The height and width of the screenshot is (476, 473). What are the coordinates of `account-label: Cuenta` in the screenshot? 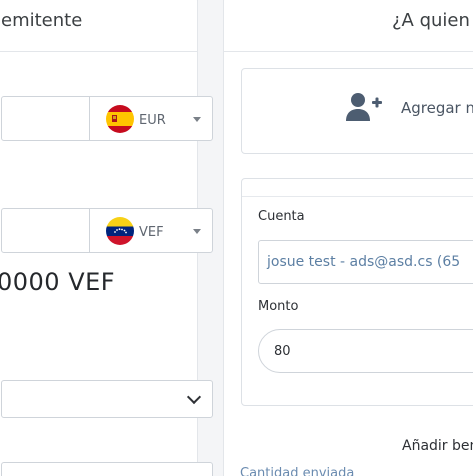 It's located at (281, 216).